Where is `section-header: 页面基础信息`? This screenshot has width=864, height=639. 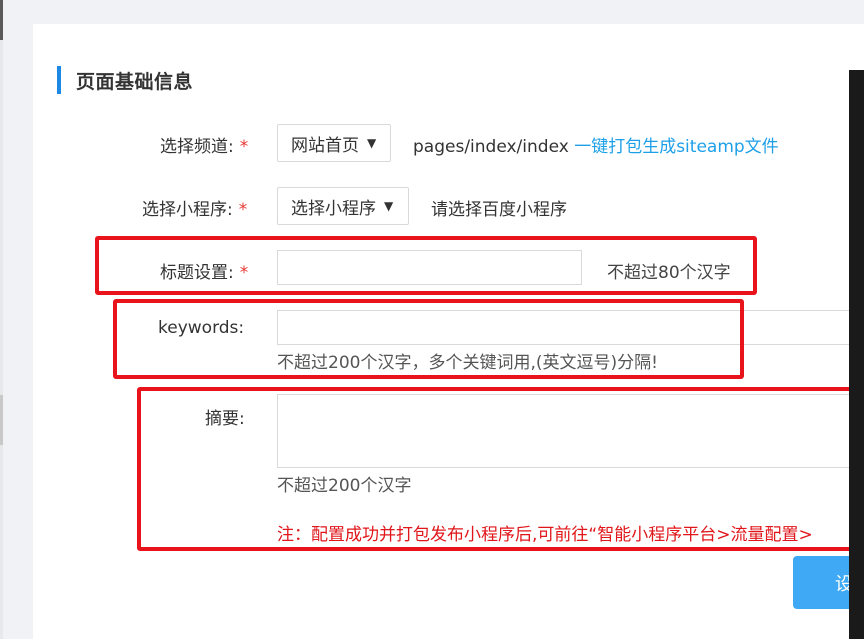
section-header: 页面基础信息 is located at coordinates (125, 80).